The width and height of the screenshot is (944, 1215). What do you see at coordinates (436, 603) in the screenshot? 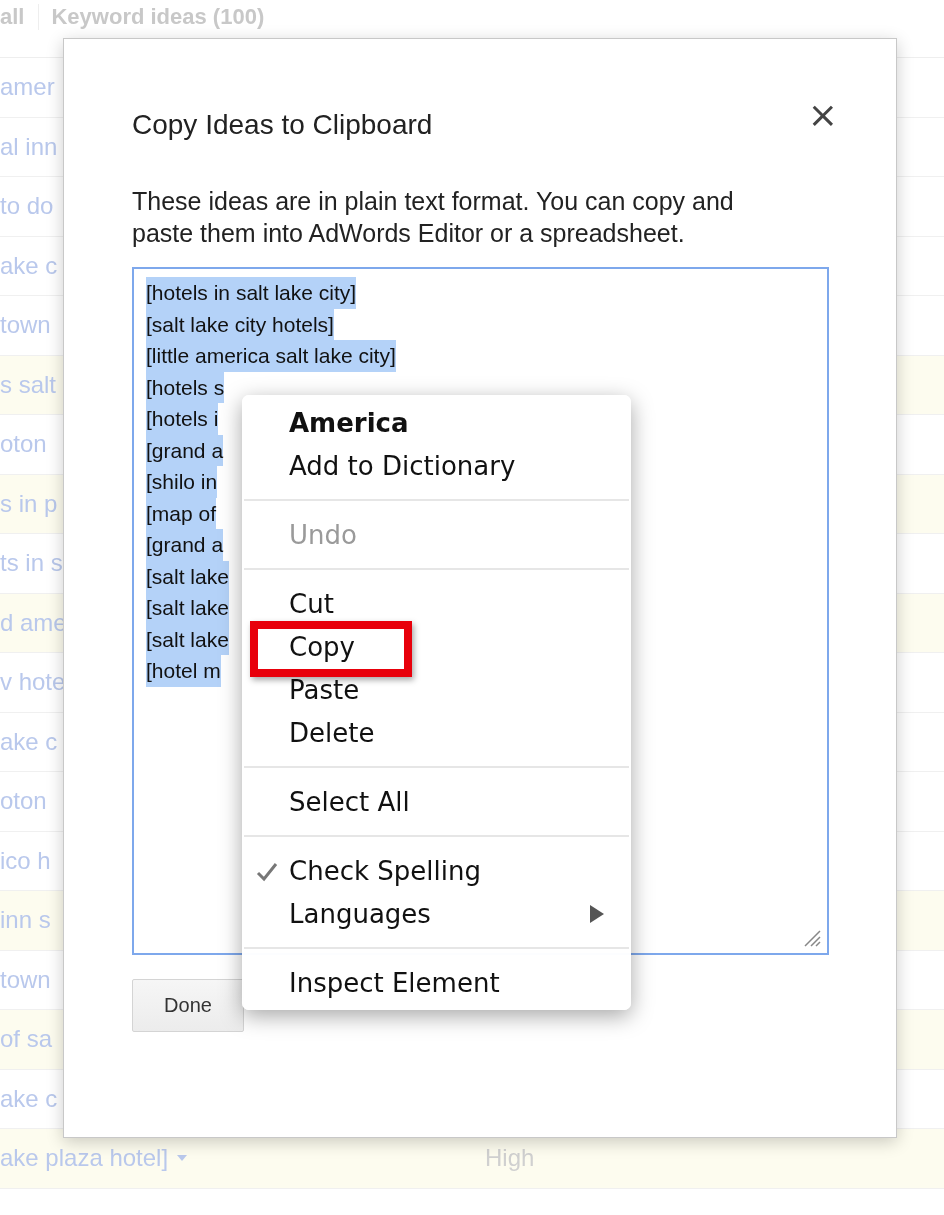
I see `menu-item: Cut` at bounding box center [436, 603].